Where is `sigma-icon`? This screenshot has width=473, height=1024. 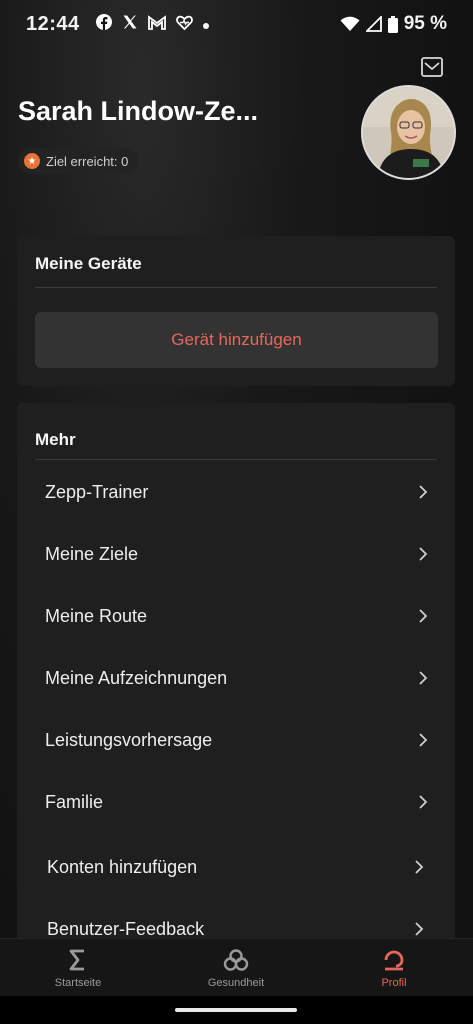 sigma-icon is located at coordinates (76, 960).